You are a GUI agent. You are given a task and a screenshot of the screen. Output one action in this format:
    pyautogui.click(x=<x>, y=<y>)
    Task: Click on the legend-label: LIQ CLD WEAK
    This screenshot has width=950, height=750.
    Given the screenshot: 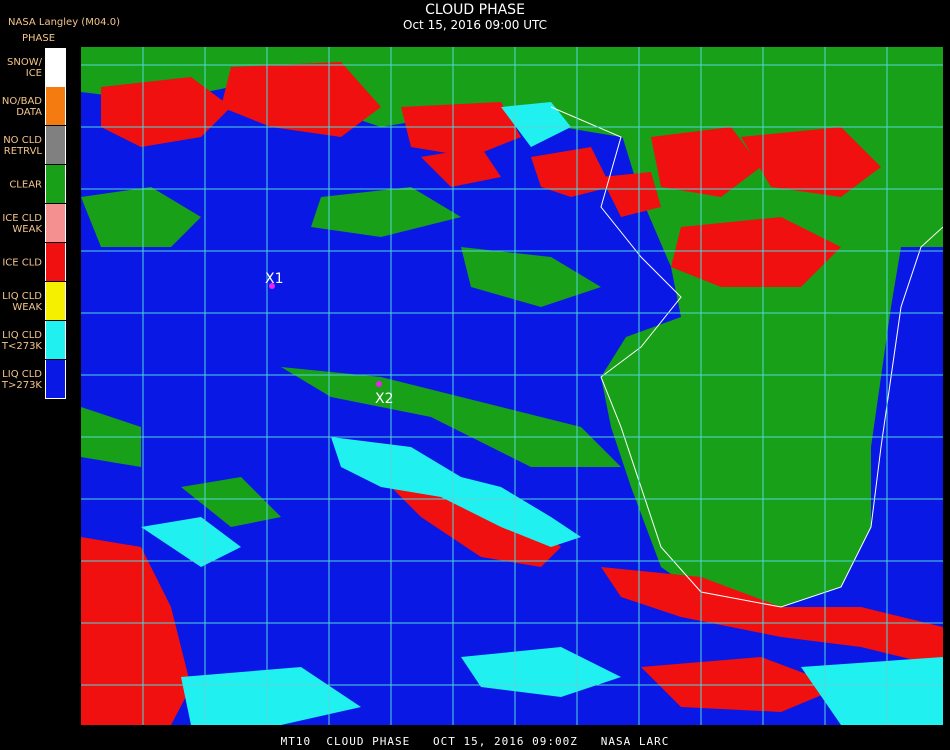 What is the action you would take?
    pyautogui.click(x=22, y=301)
    